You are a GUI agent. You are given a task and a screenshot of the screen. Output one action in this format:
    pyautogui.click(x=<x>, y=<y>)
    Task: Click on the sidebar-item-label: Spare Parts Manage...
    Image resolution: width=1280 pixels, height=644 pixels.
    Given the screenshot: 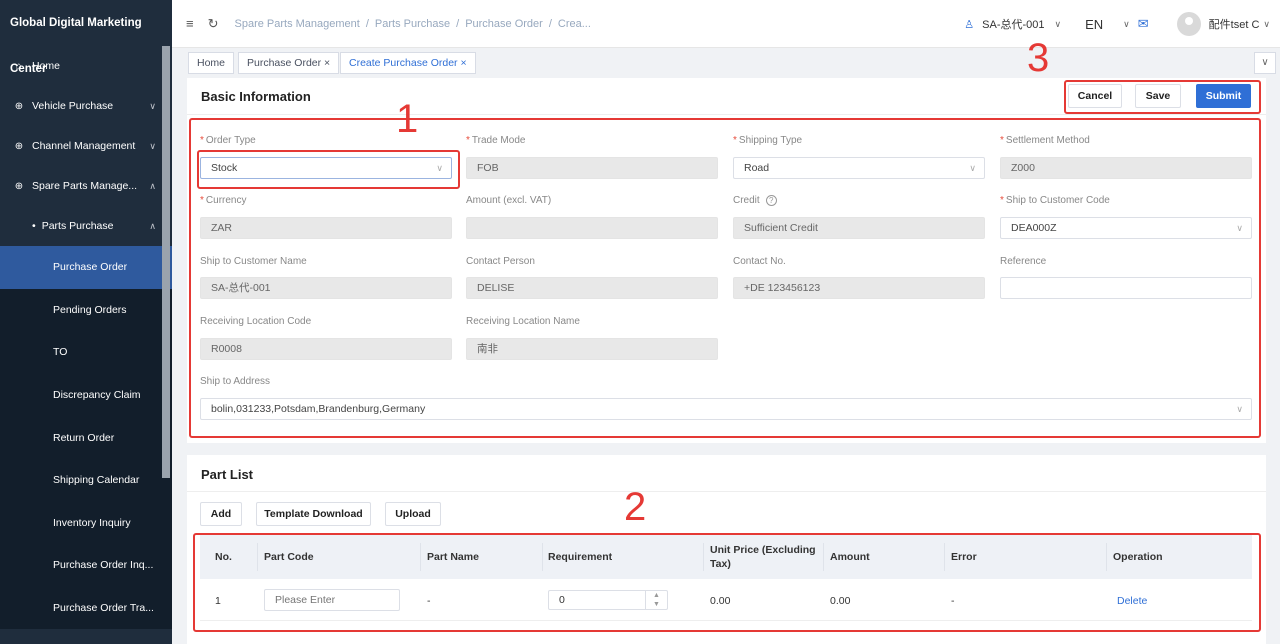 What is the action you would take?
    pyautogui.click(x=85, y=186)
    